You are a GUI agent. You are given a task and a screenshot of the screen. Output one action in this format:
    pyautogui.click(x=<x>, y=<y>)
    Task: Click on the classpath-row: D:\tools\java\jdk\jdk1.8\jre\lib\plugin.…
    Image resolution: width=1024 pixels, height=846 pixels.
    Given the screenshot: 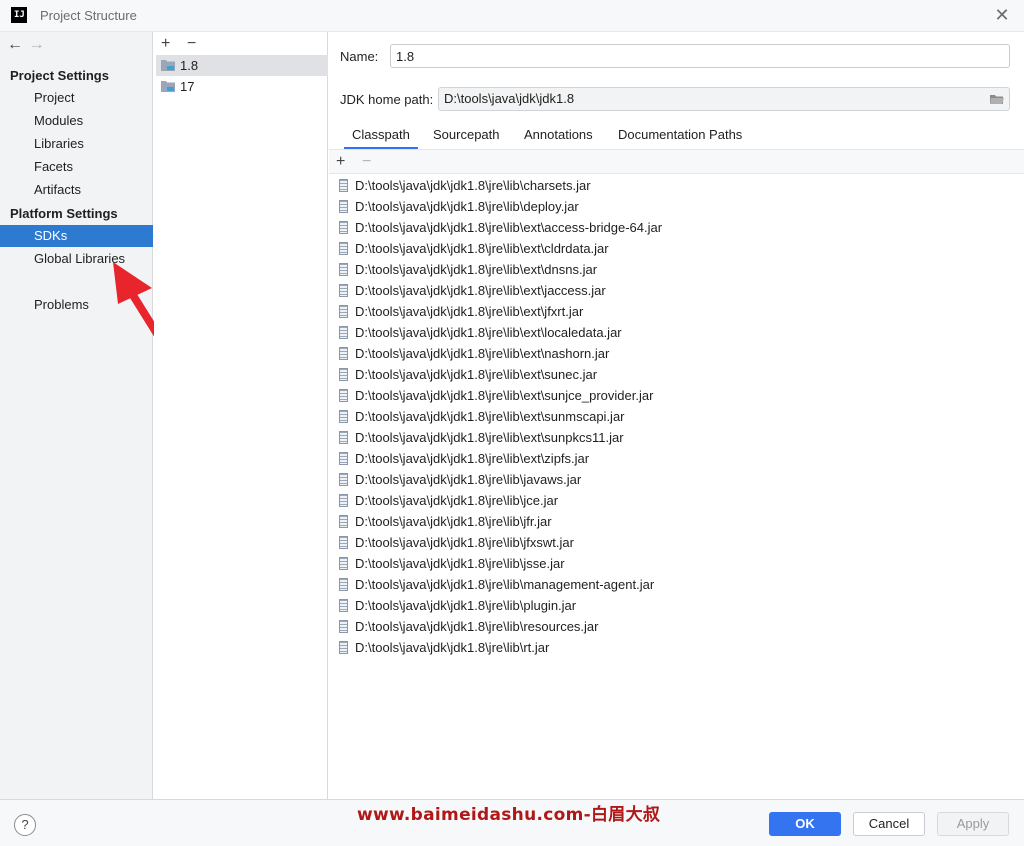 What is the action you would take?
    pyautogui.click(x=676, y=605)
    